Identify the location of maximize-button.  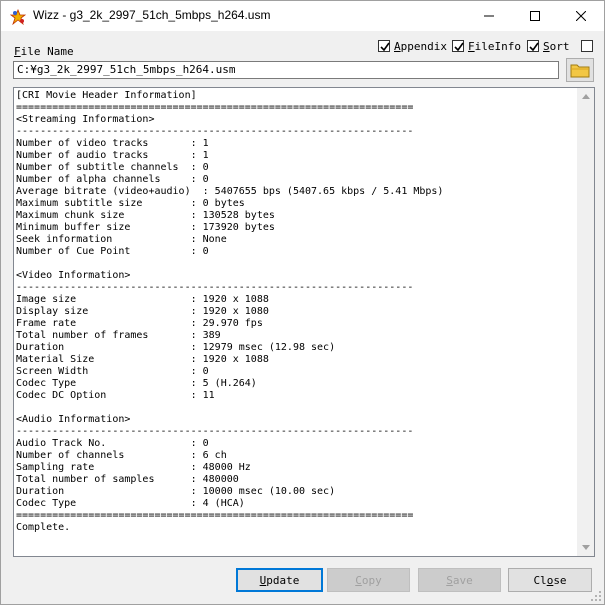
(535, 16).